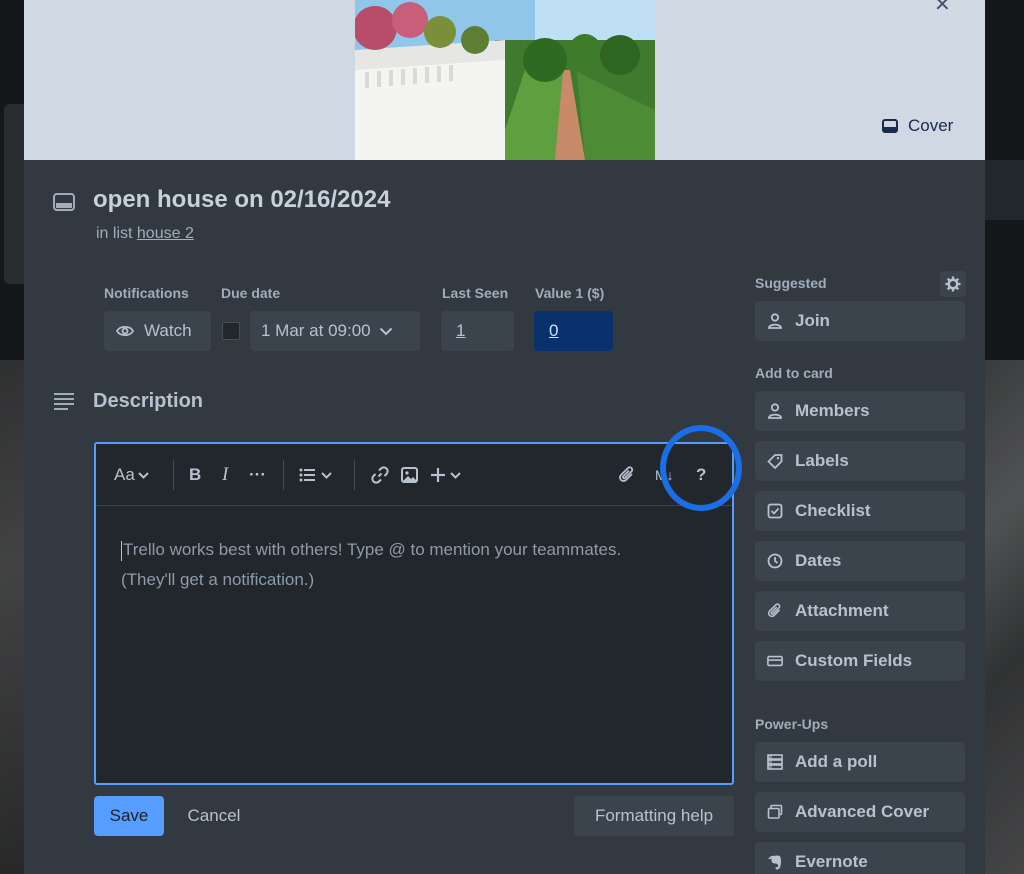 The image size is (1024, 874). What do you see at coordinates (218, 579) in the screenshot?
I see `placeholder-line-2: (They'll get a notification.)` at bounding box center [218, 579].